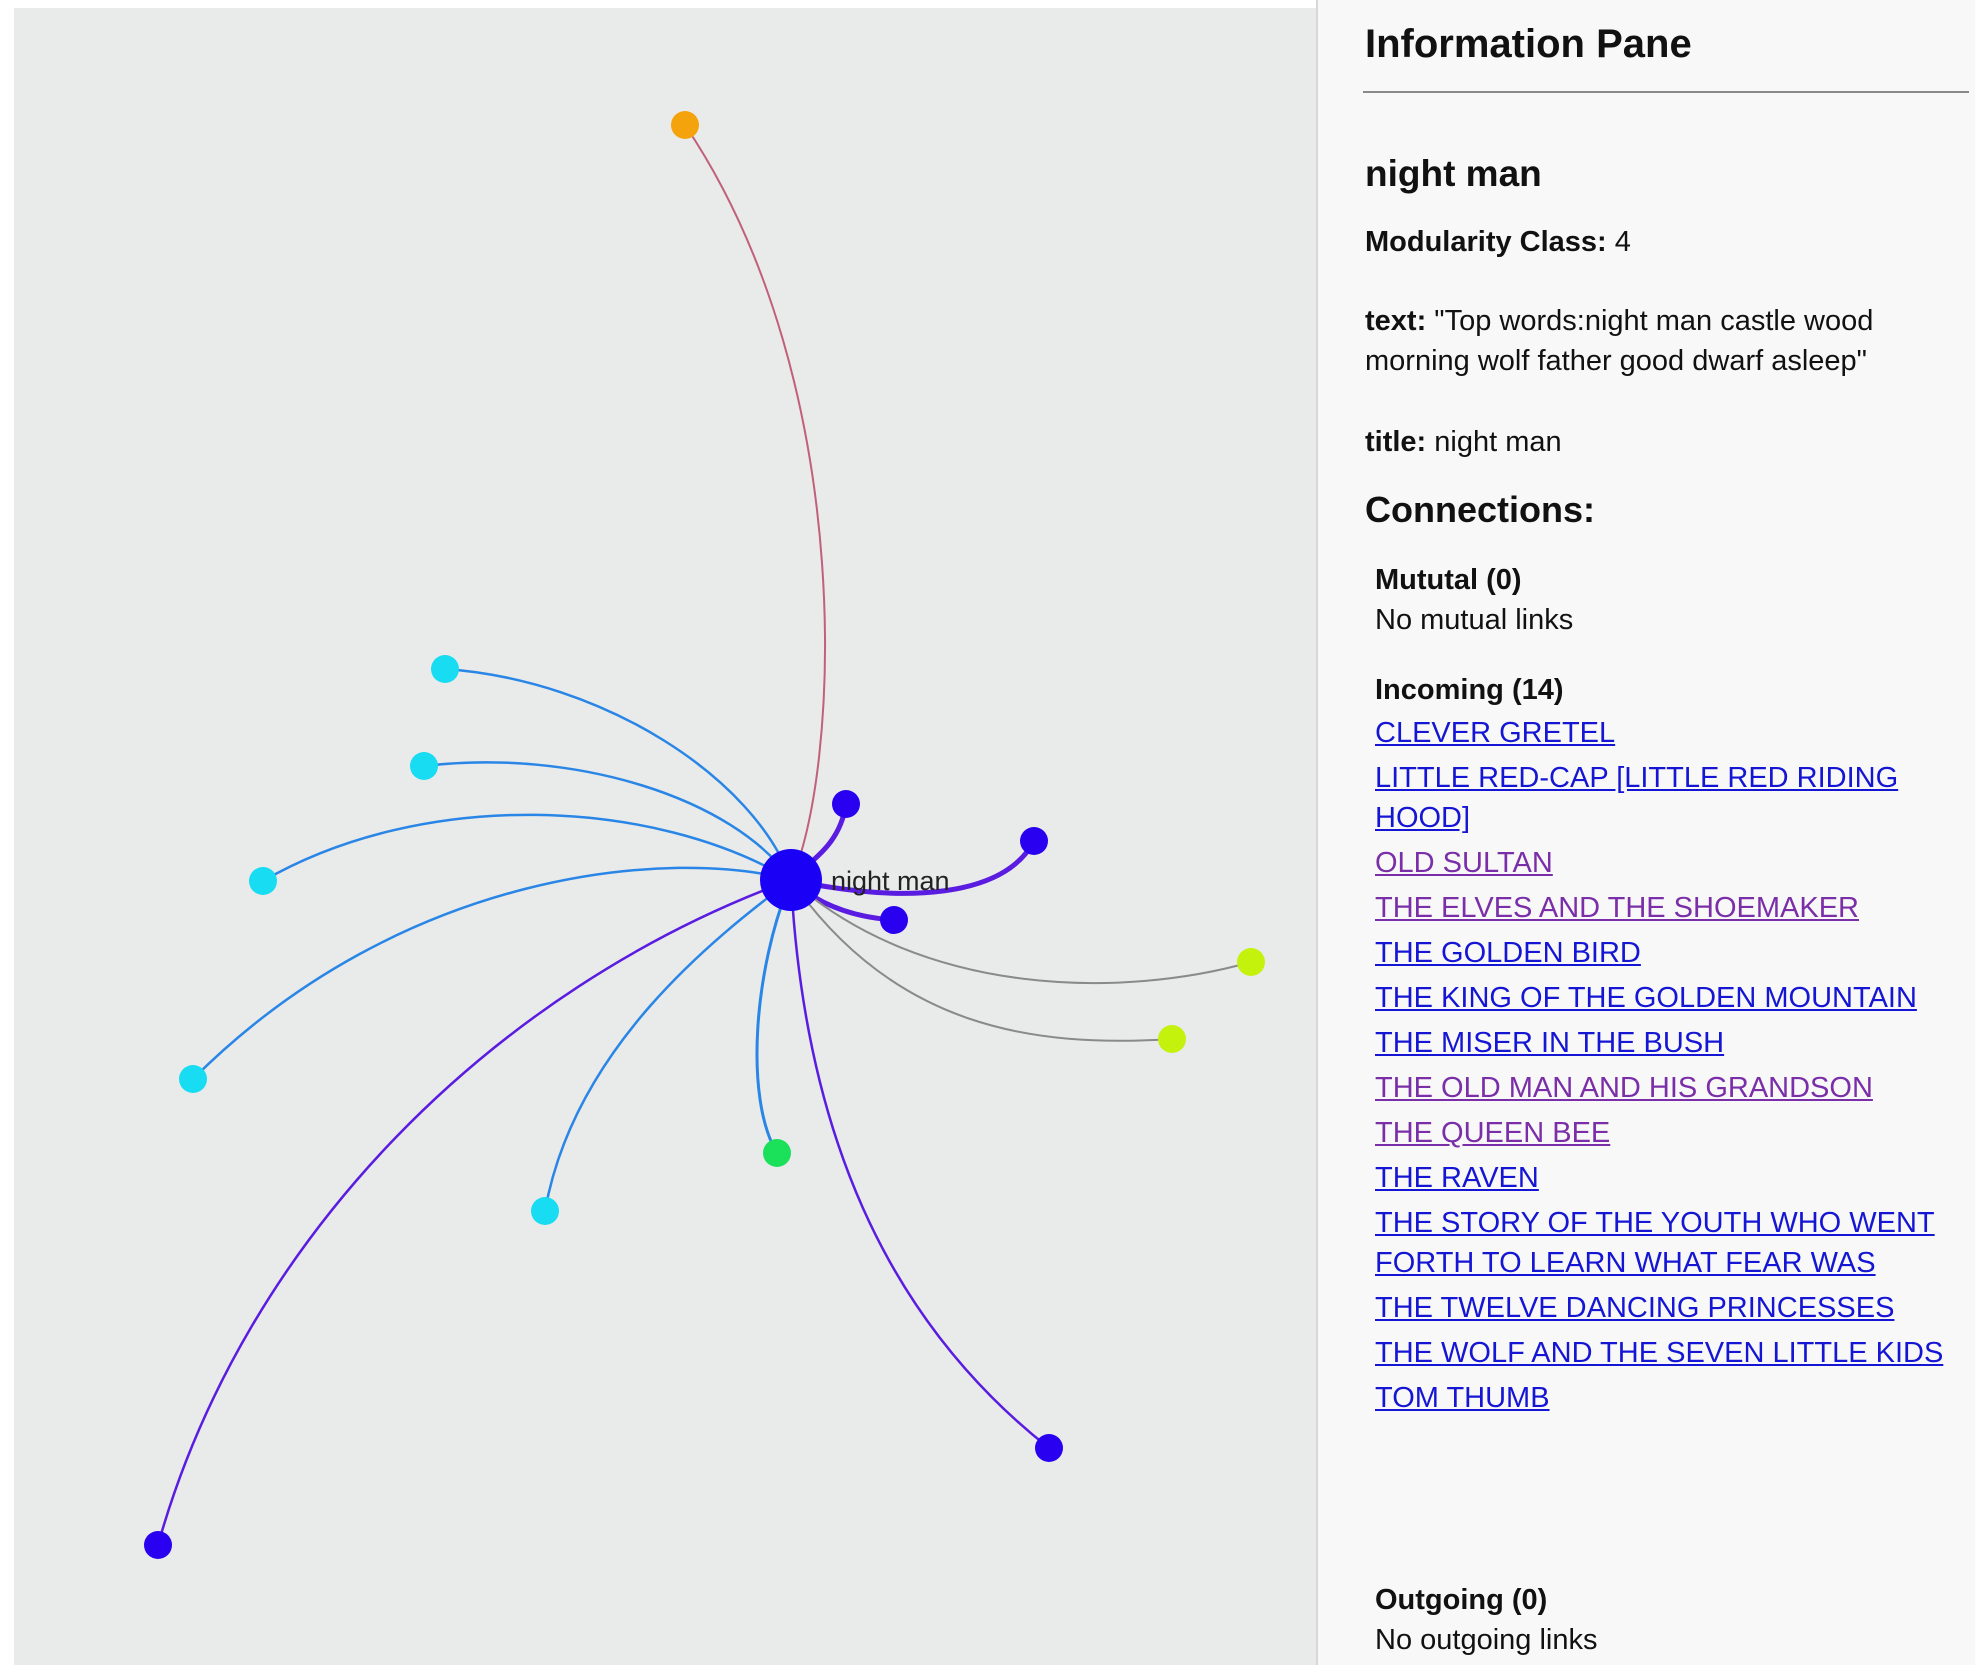  I want to click on title-label: title:, so click(1396, 442).